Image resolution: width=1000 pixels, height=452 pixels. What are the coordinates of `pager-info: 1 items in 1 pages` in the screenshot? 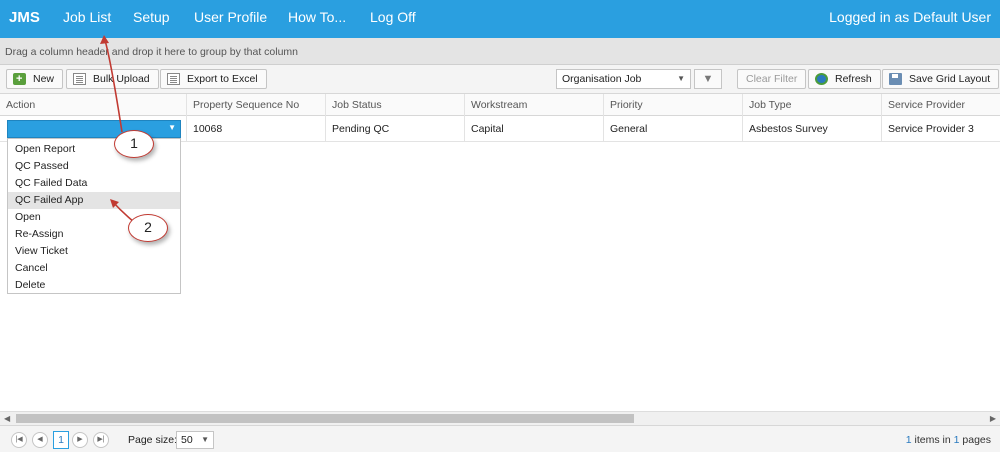 It's located at (948, 440).